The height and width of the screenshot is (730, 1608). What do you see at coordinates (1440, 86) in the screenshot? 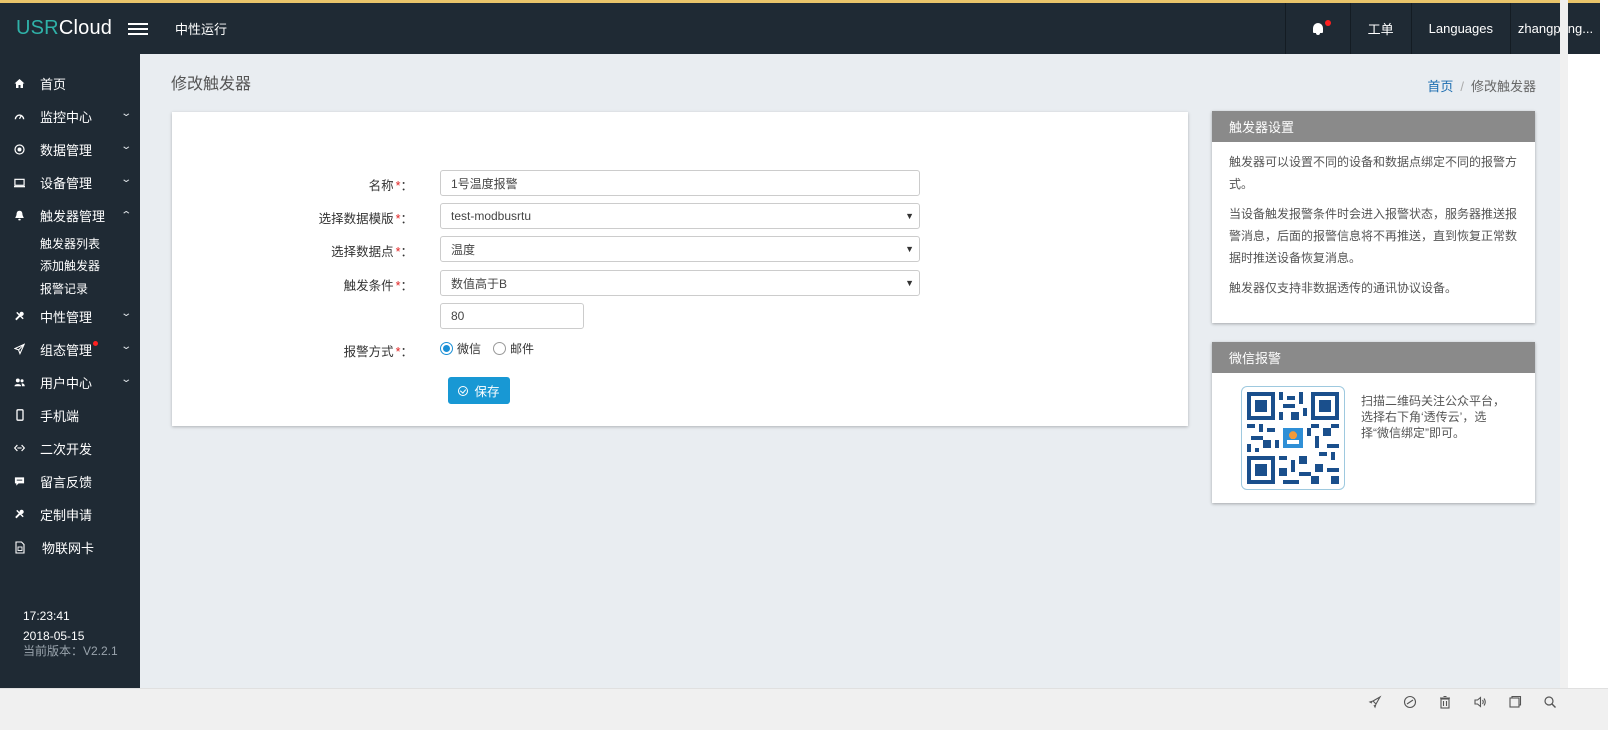
I see `breadcrumb-home-link: 首页` at bounding box center [1440, 86].